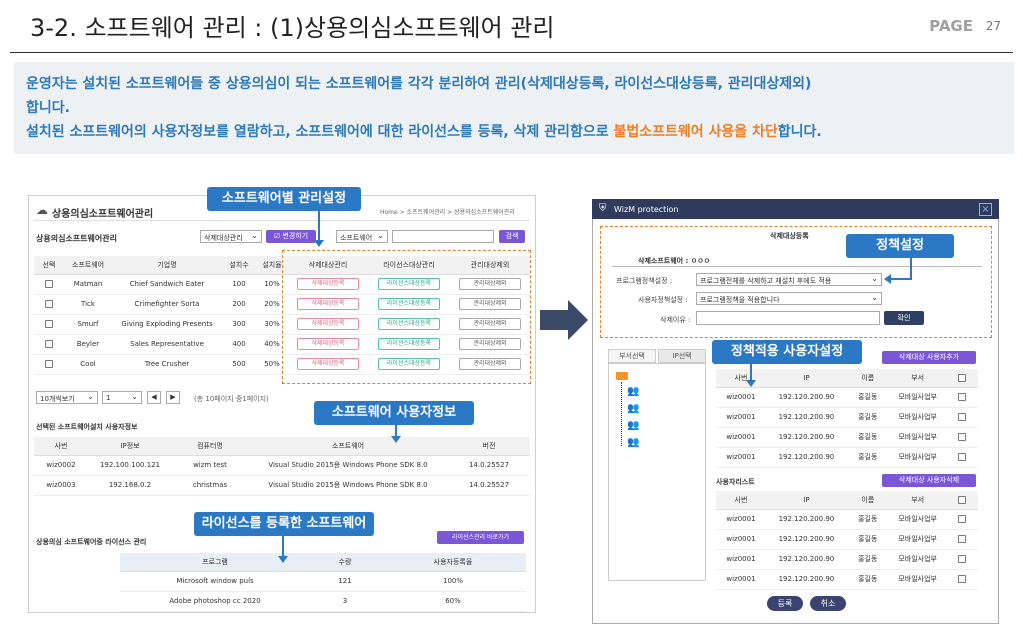 This screenshot has width=1023, height=644. I want to click on page-size-select: 10개씩보기, so click(67, 397).